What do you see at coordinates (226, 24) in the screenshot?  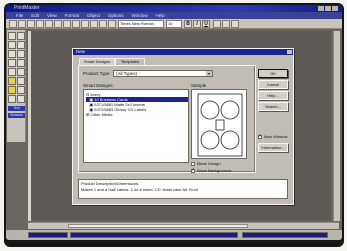 I see `align-center-icon` at bounding box center [226, 24].